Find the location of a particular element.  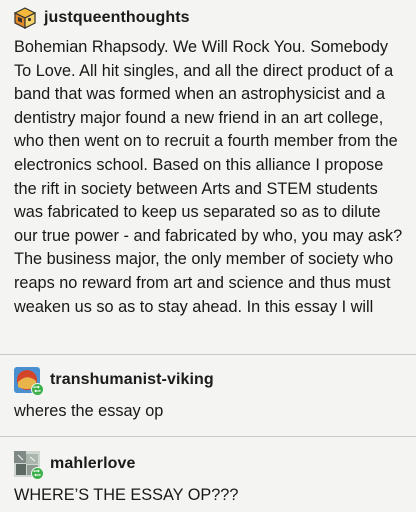

reply-text: wheres the essay op is located at coordinates (89, 411).